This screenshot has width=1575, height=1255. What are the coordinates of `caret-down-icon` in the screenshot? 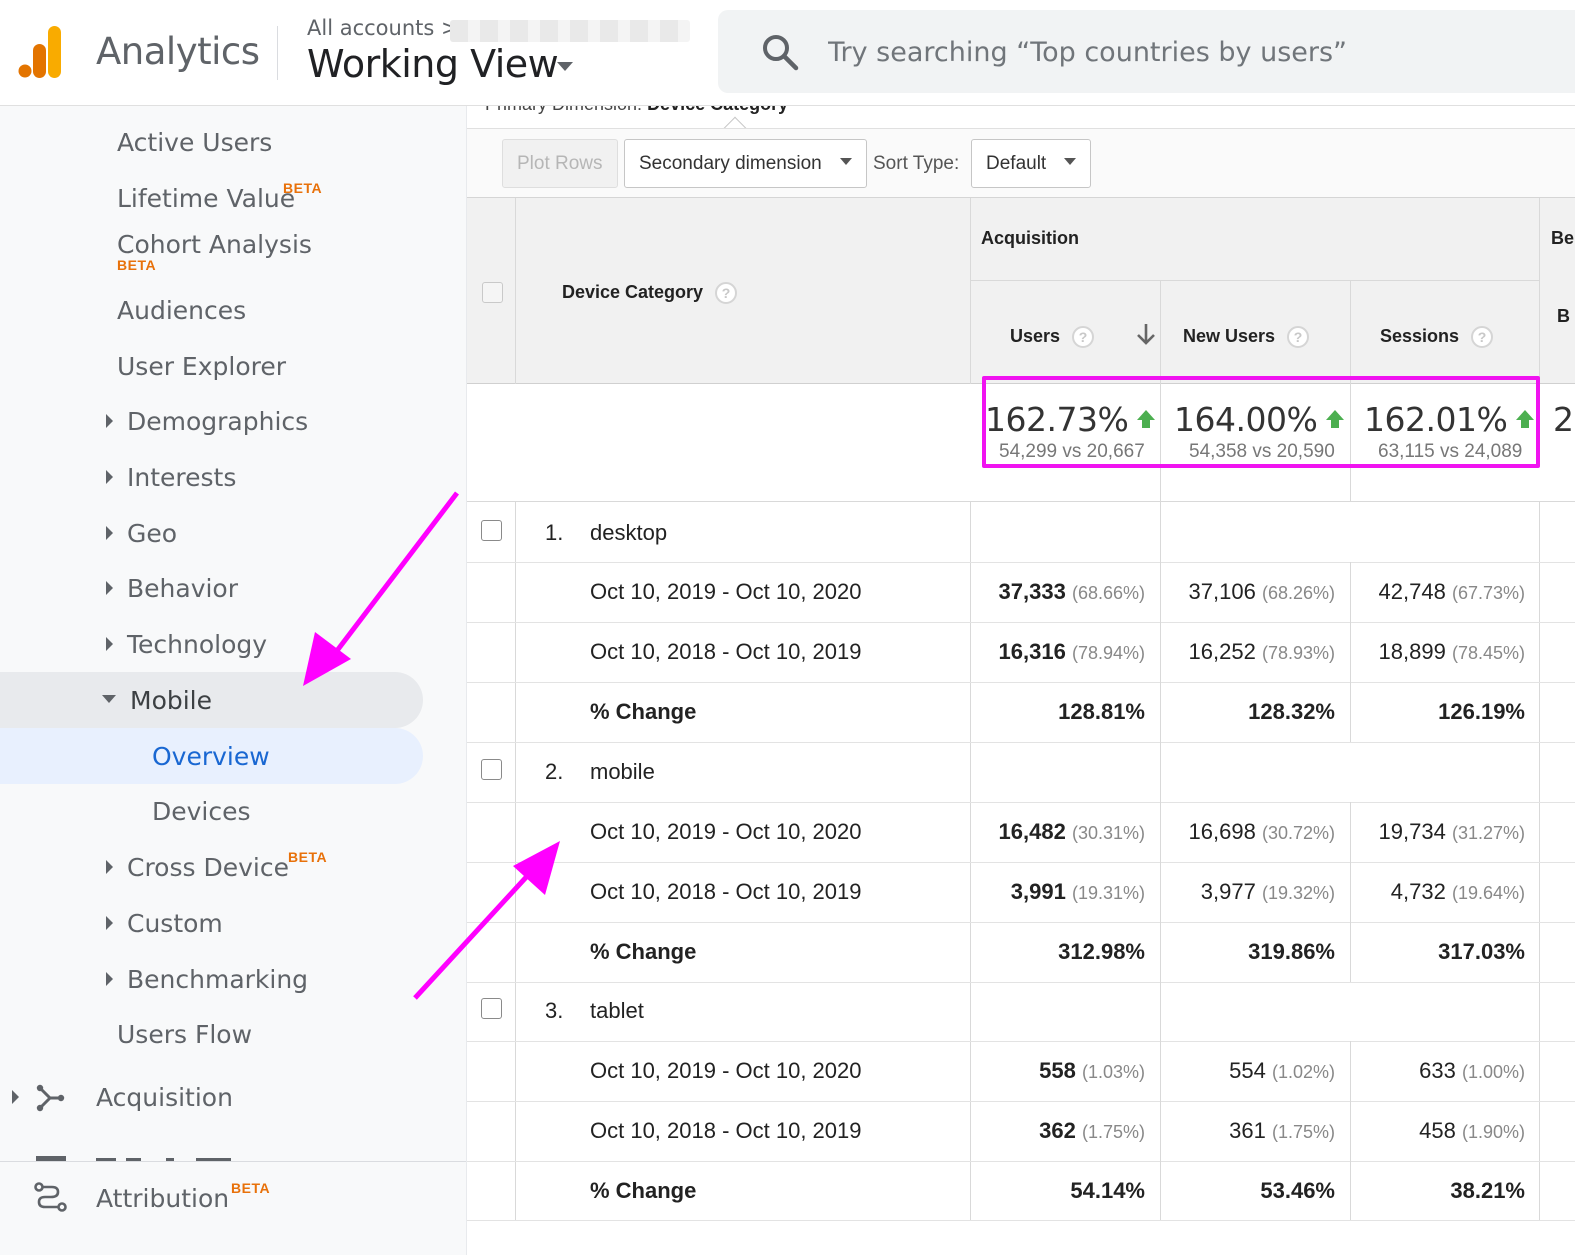 It's located at (565, 66).